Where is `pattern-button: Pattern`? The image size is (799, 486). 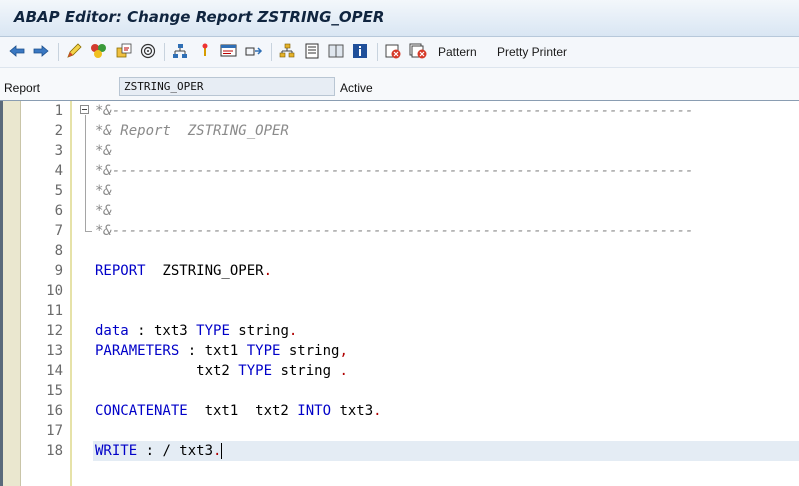
pattern-button: Pattern is located at coordinates (457, 52).